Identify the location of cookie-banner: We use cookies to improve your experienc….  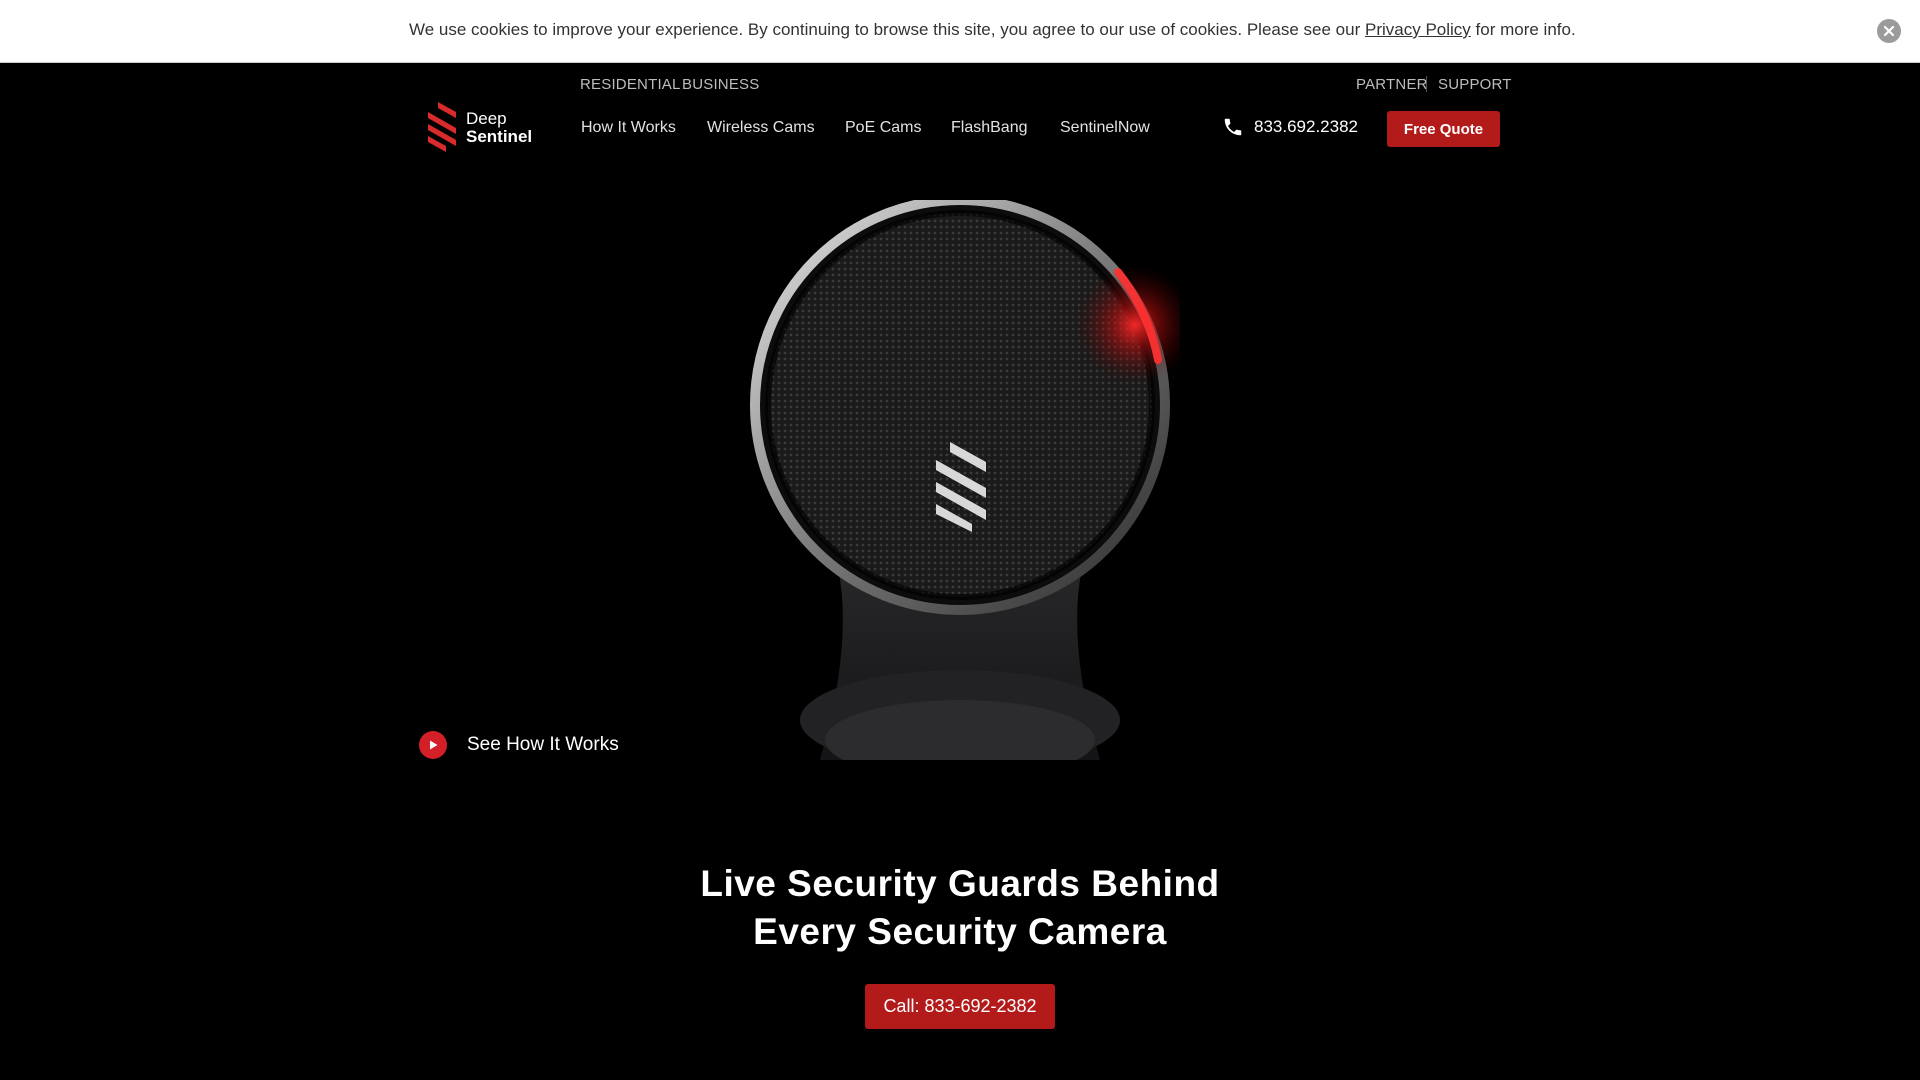
(960, 31).